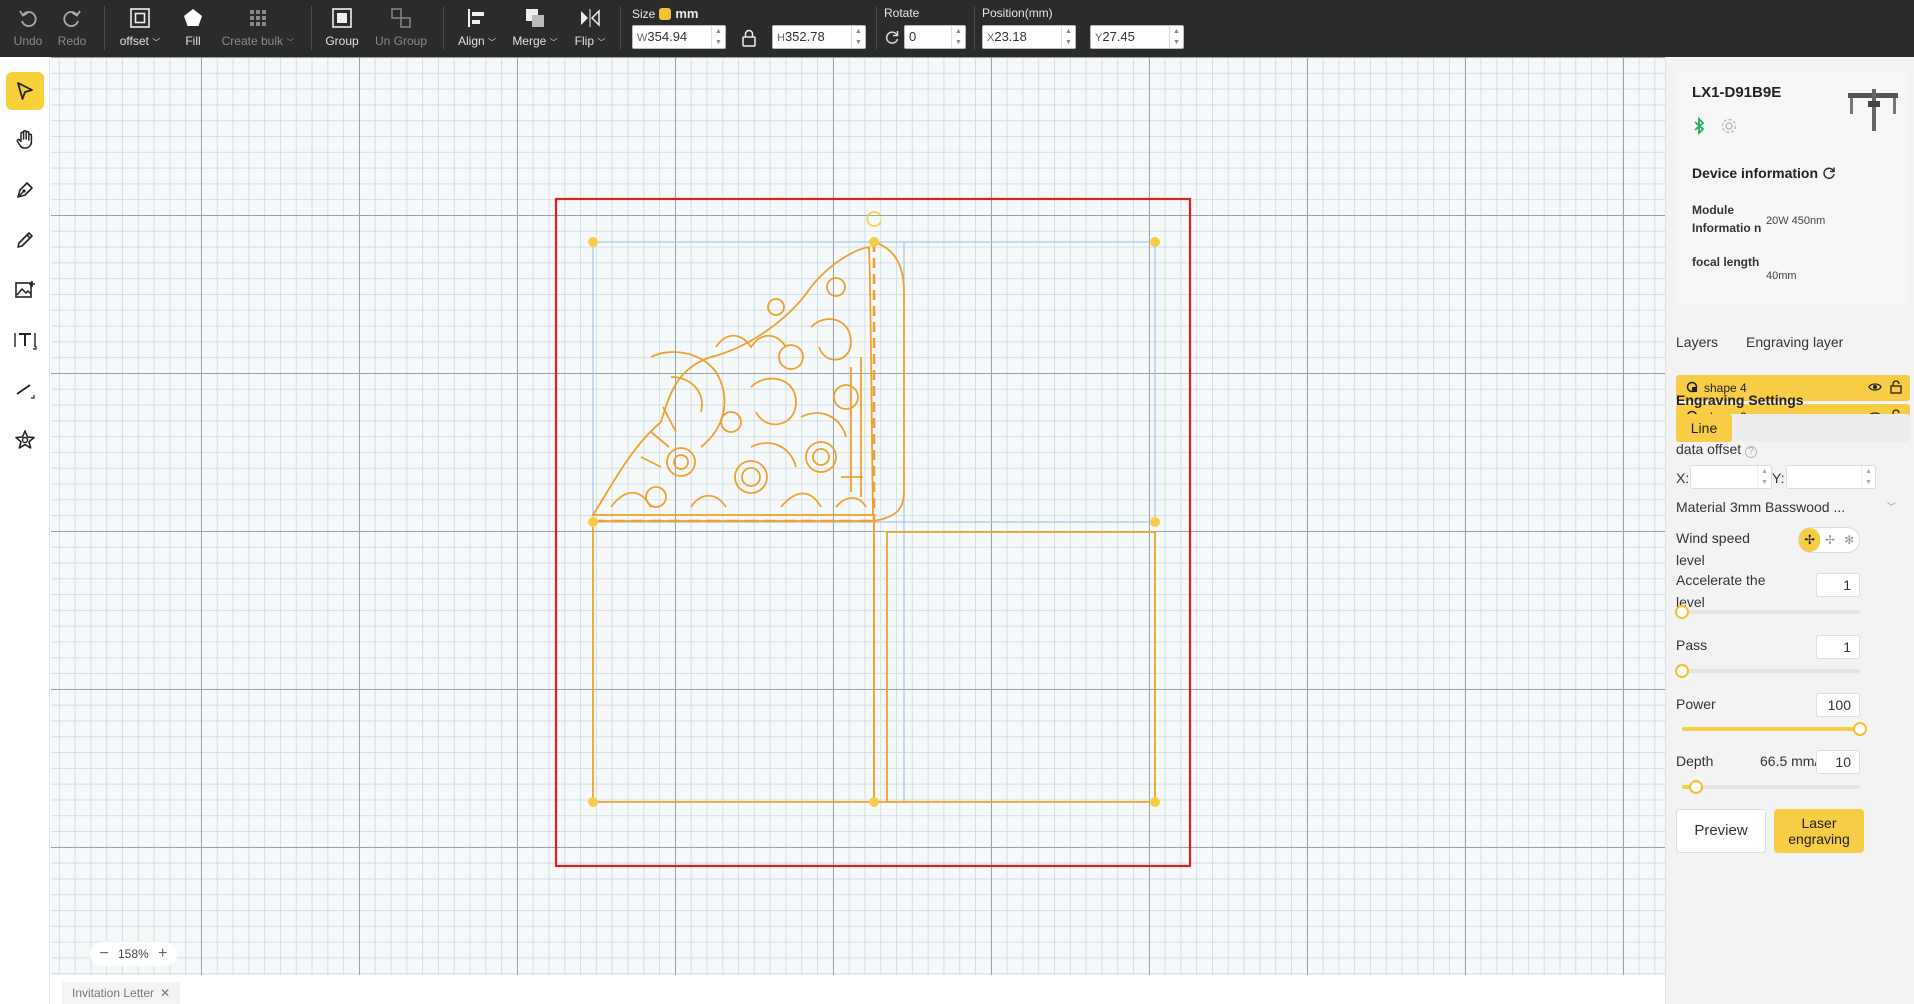 This screenshot has height=1004, width=1914. Describe the element at coordinates (1868, 477) in the screenshot. I see `offset-y-stepper: ▲ ▼` at that location.